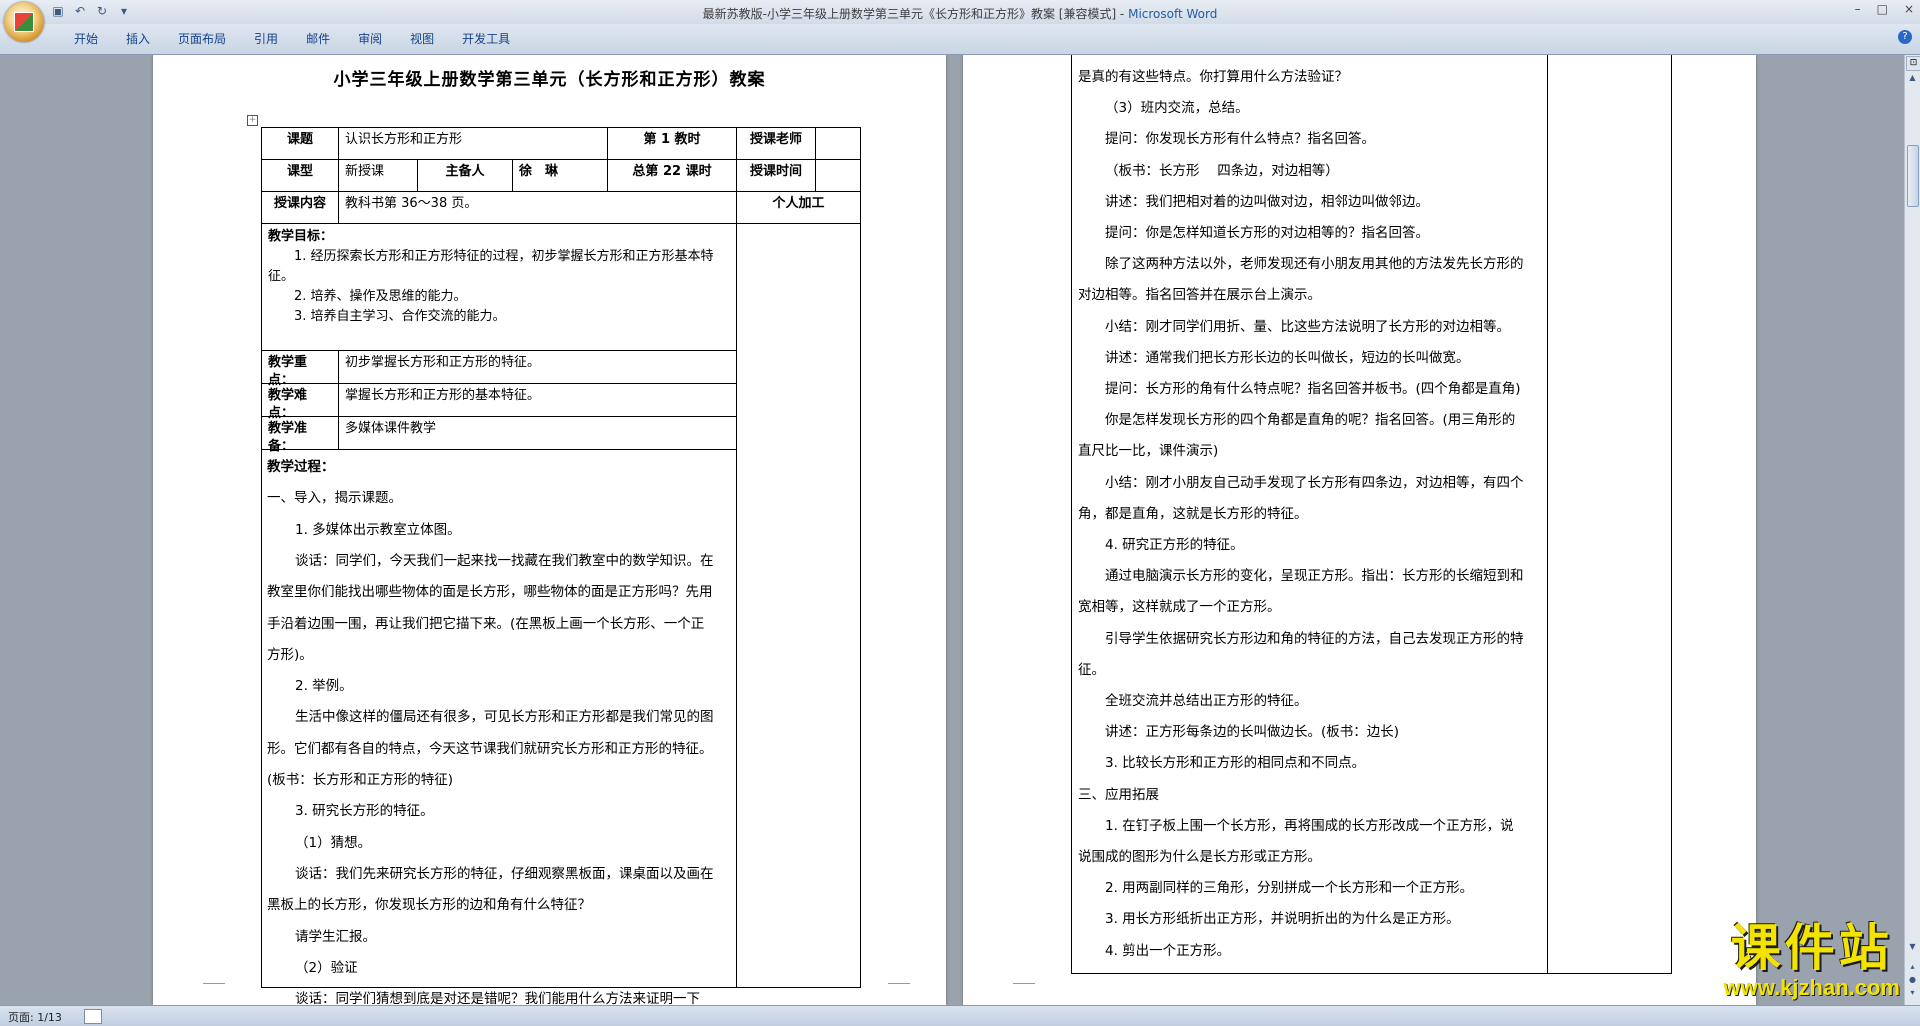 The image size is (1920, 1026). I want to click on page-2-line: 小结：刚才同学们用折、量、比这些方法说明了长方形的对边相等。, so click(1307, 326).